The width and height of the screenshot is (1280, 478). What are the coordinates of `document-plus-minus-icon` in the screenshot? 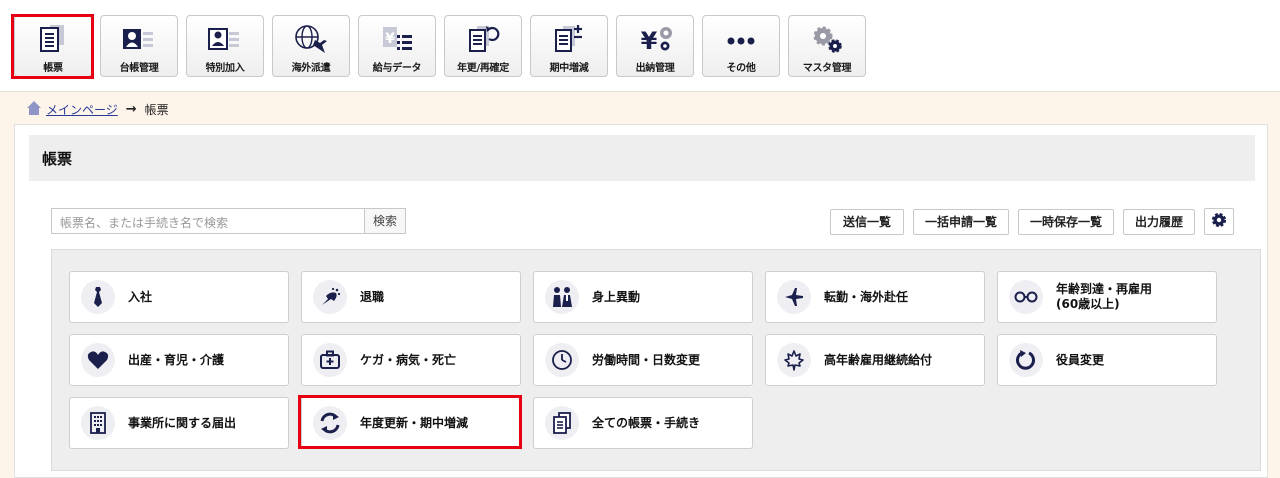 It's located at (569, 39).